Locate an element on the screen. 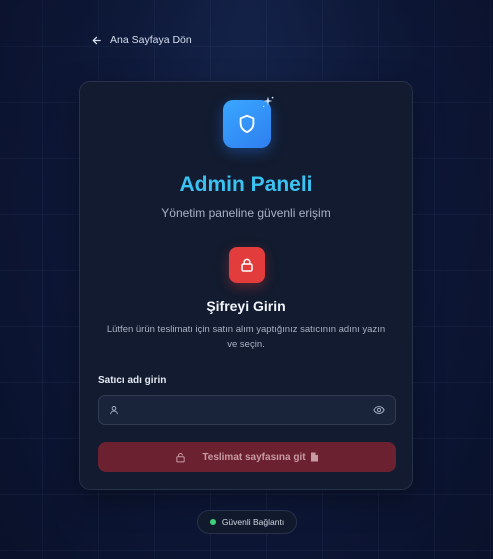 The image size is (493, 559). page-subtitle: Yönetim paneline güvenli erişim is located at coordinates (246, 213).